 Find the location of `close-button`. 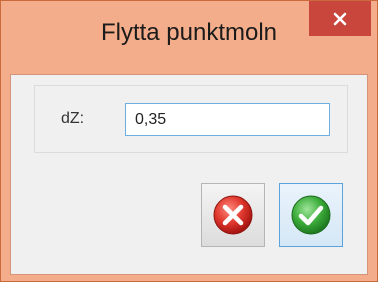

close-button is located at coordinates (340, 18).